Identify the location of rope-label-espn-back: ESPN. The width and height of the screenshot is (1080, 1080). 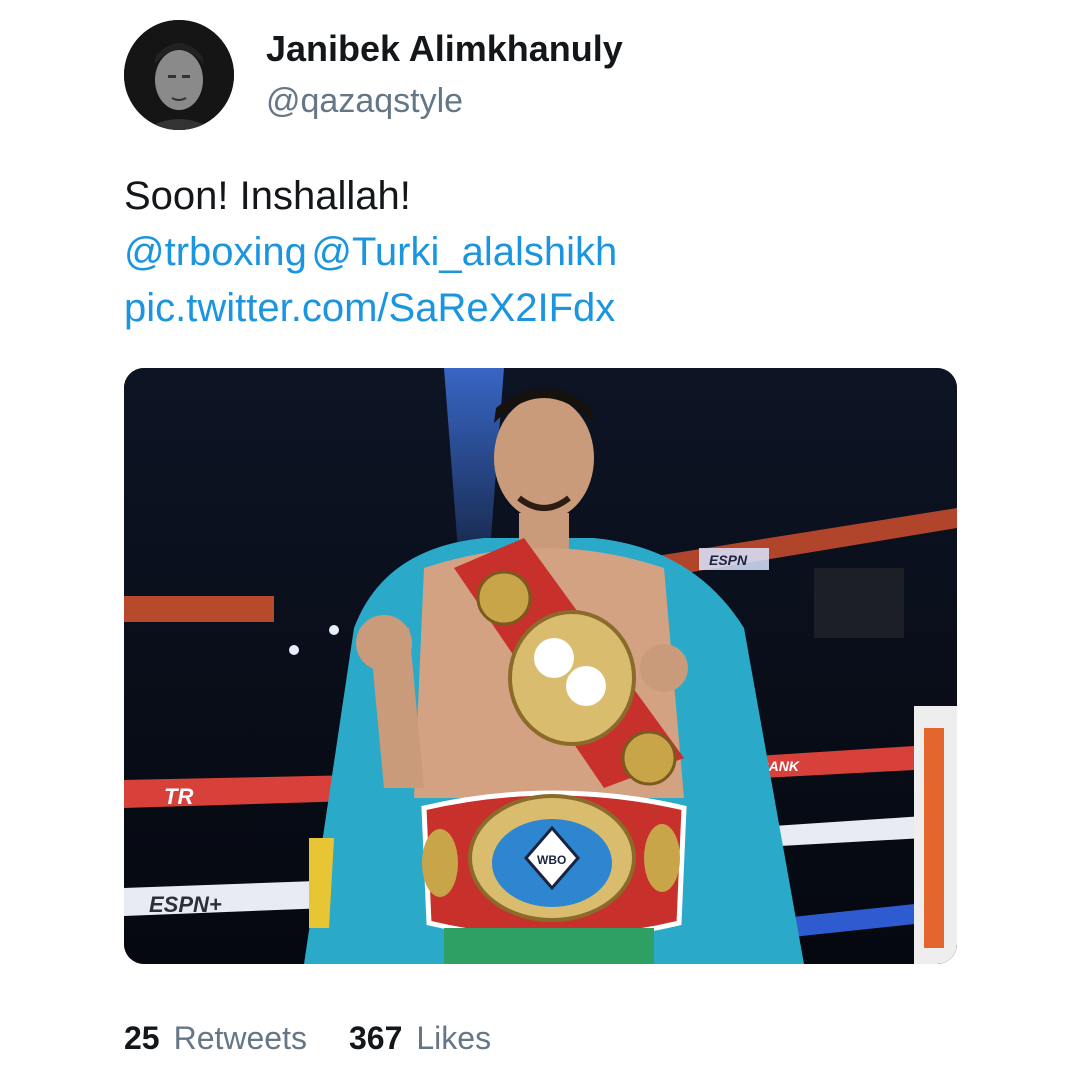
(728, 560).